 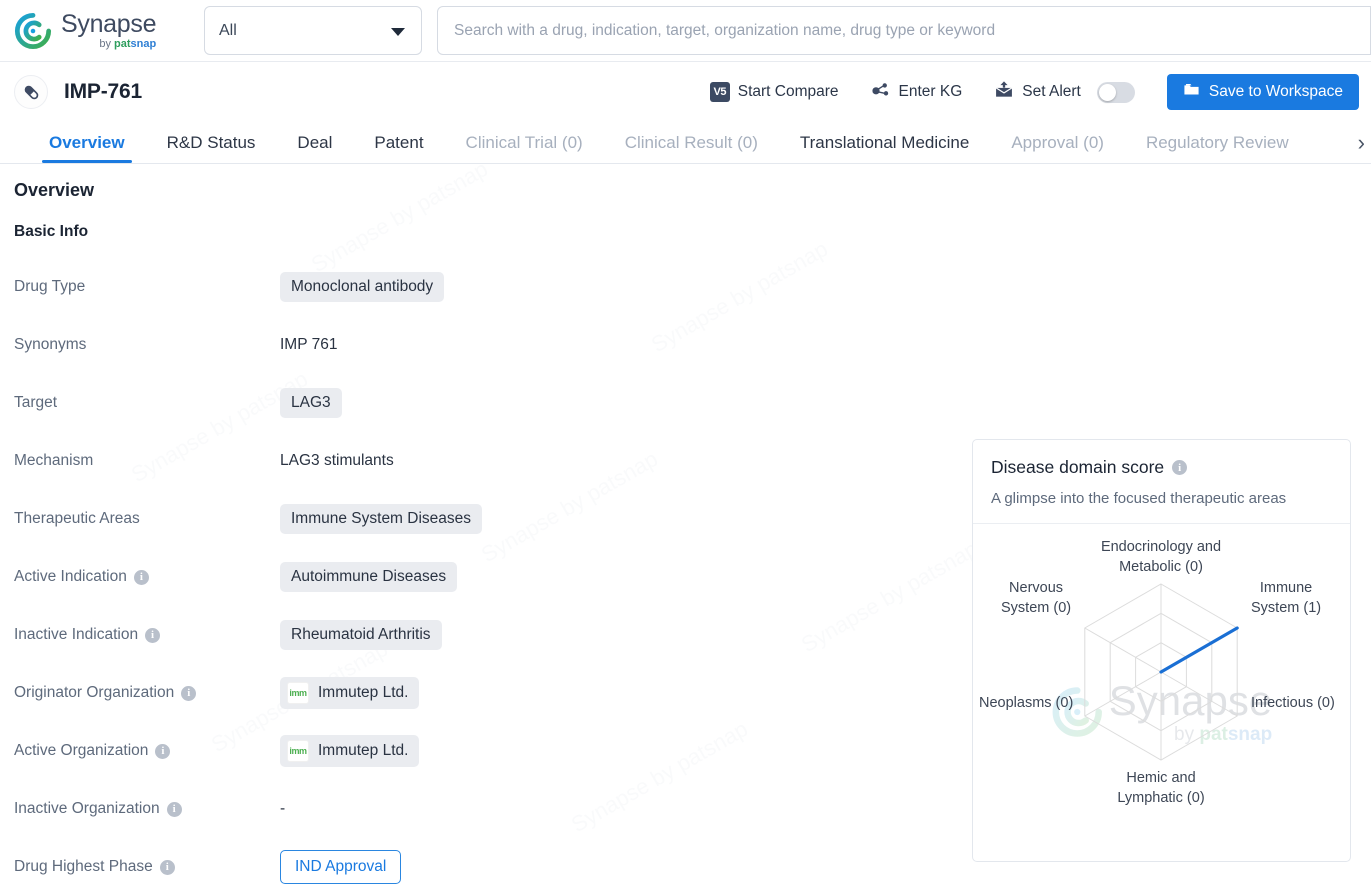 I want to click on tab-approval-label: Approval (0), so click(x=1057, y=142).